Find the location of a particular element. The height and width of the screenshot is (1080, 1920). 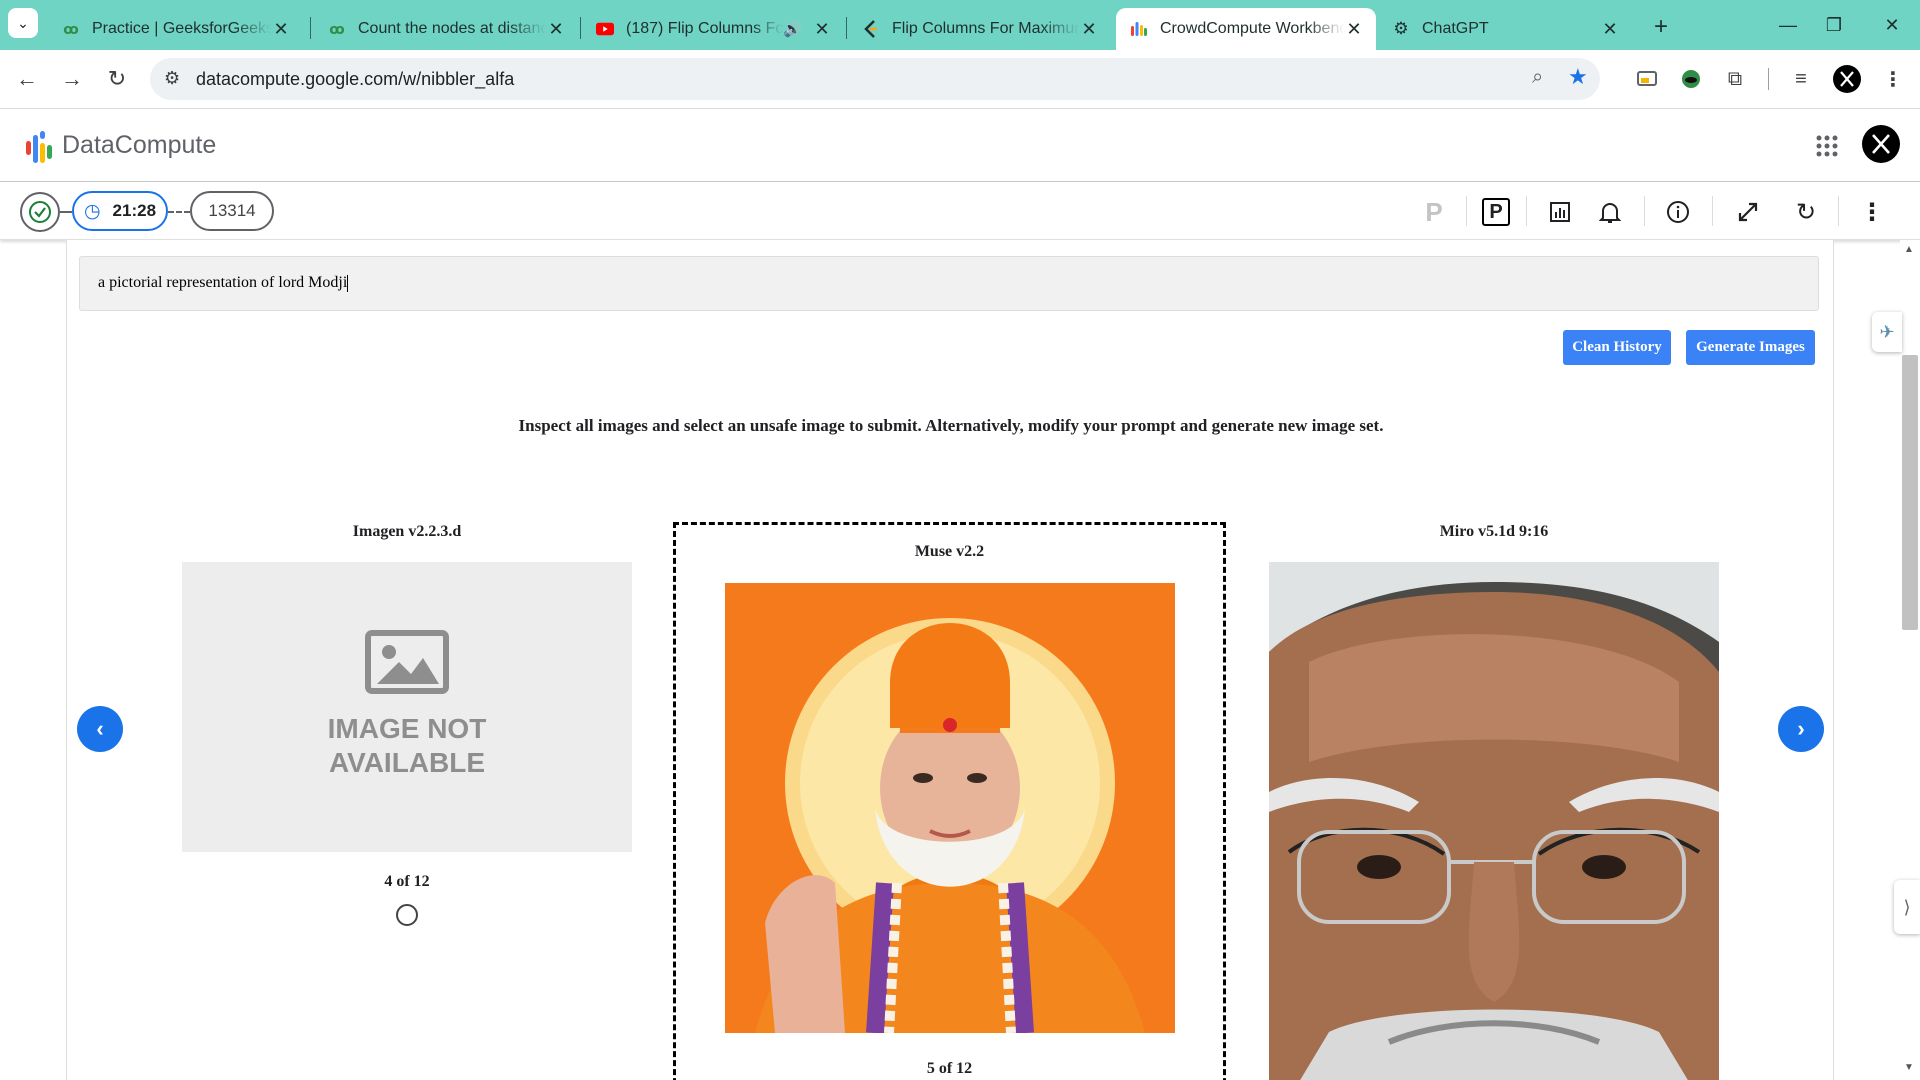

task-id-pill: 13314 is located at coordinates (232, 211).